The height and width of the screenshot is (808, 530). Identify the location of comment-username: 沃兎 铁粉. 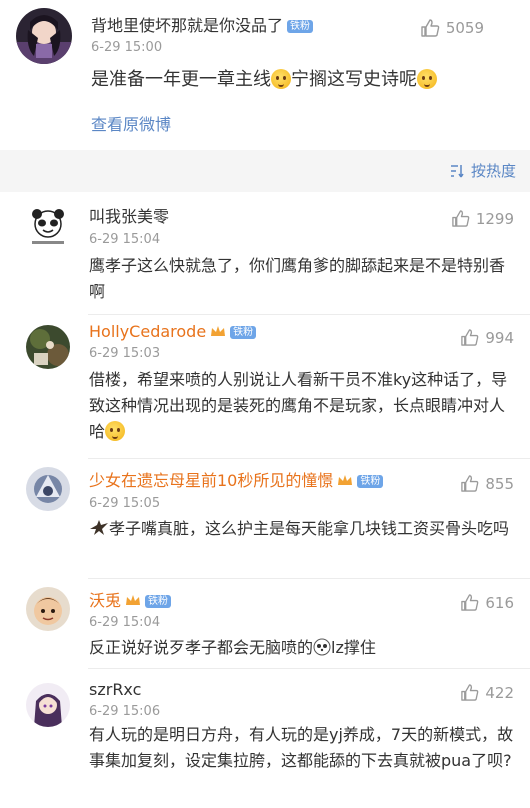
(130, 601).